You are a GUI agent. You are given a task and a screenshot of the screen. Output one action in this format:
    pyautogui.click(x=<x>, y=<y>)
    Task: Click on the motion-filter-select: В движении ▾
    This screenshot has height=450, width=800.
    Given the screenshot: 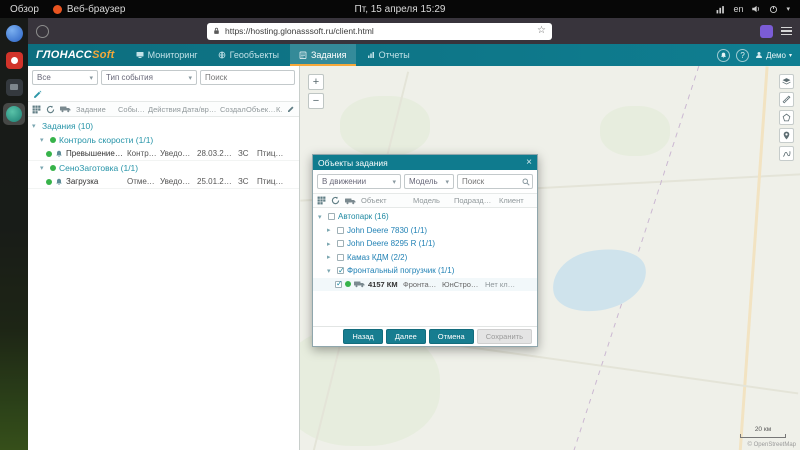 What is the action you would take?
    pyautogui.click(x=359, y=181)
    